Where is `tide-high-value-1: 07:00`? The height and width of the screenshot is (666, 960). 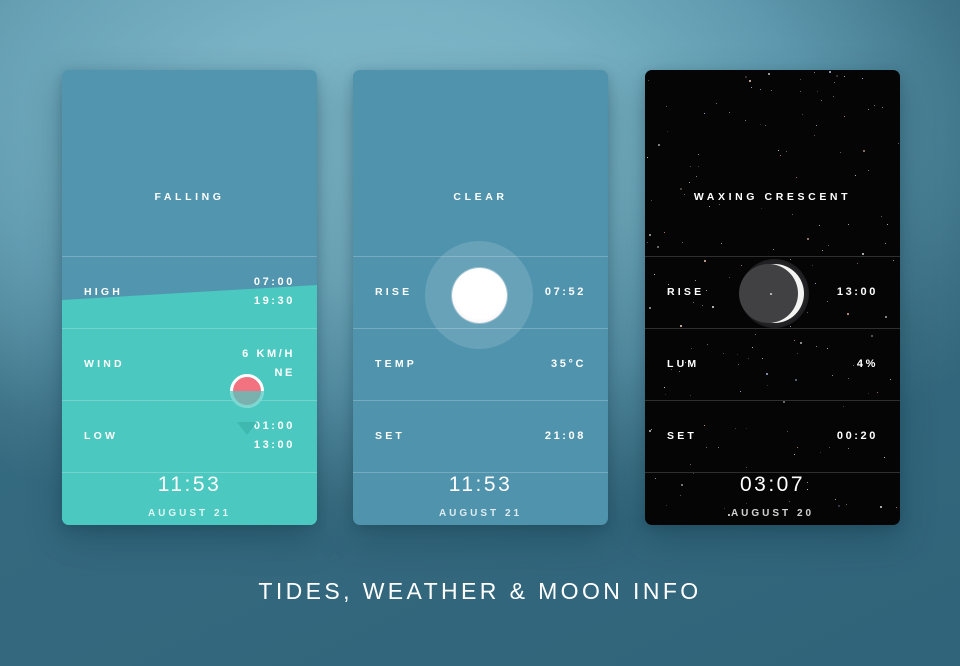
tide-high-value-1: 07:00 is located at coordinates (274, 282).